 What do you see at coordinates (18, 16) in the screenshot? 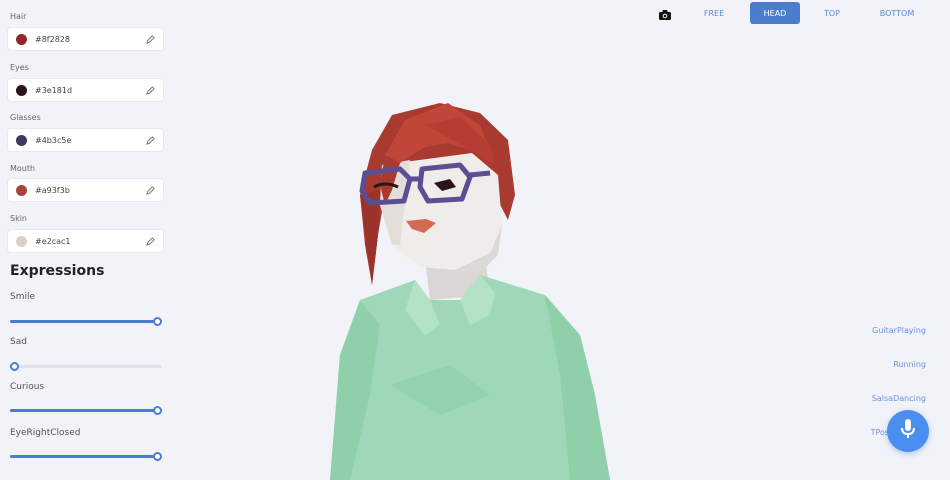
I see `hair-label: Hair` at bounding box center [18, 16].